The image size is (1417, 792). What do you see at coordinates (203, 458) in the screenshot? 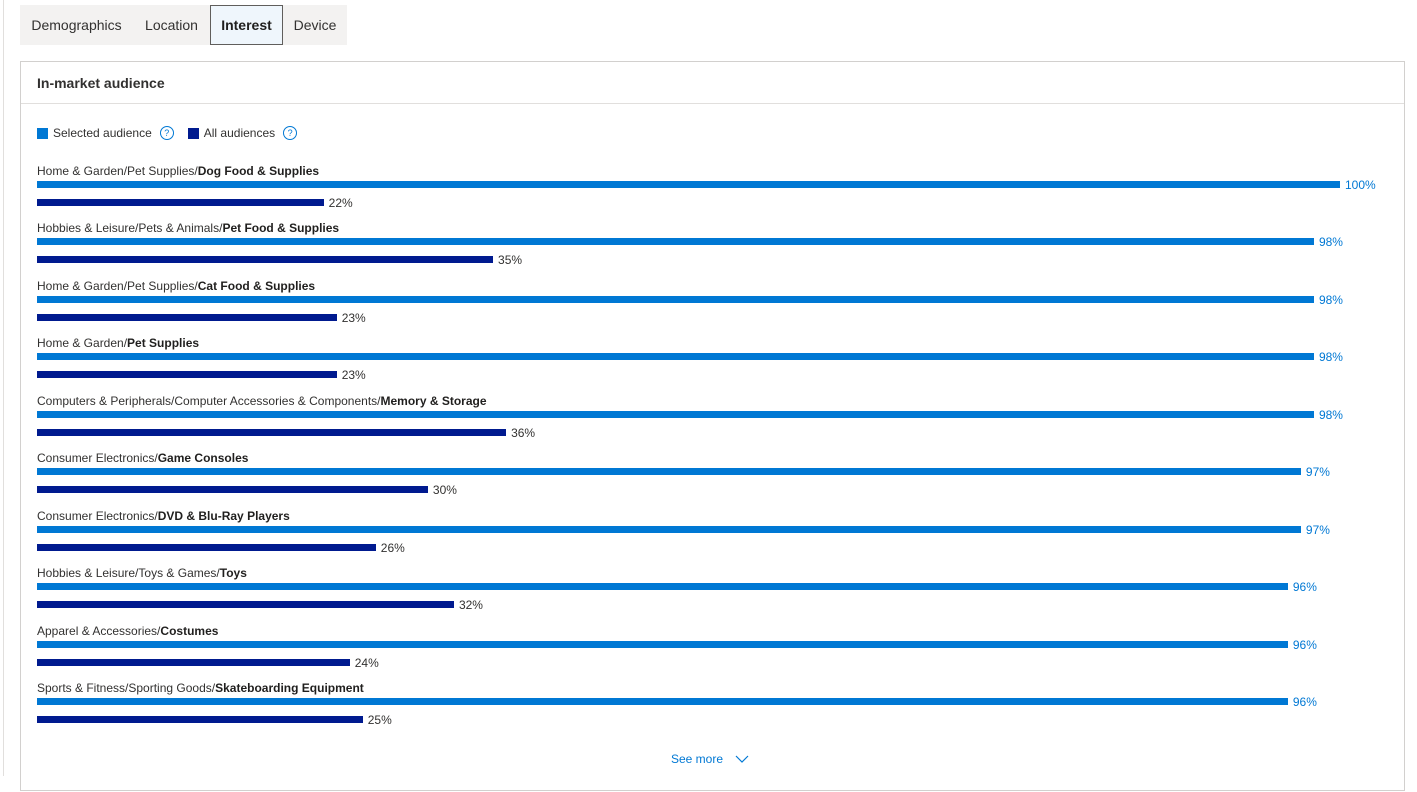
I see `category-leaf: Game Consoles` at bounding box center [203, 458].